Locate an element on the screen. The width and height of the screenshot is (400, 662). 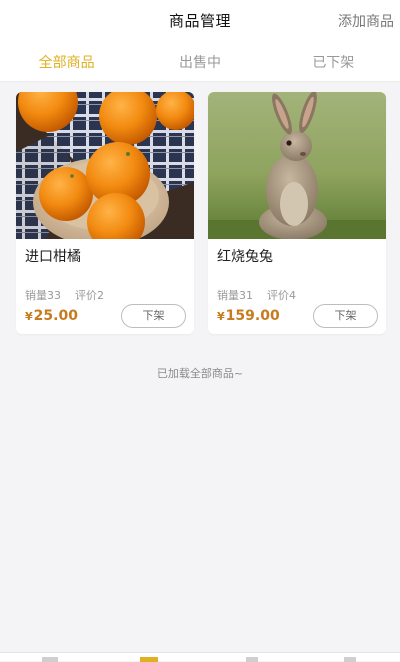
product-price: ¥159.00 is located at coordinates (248, 316).